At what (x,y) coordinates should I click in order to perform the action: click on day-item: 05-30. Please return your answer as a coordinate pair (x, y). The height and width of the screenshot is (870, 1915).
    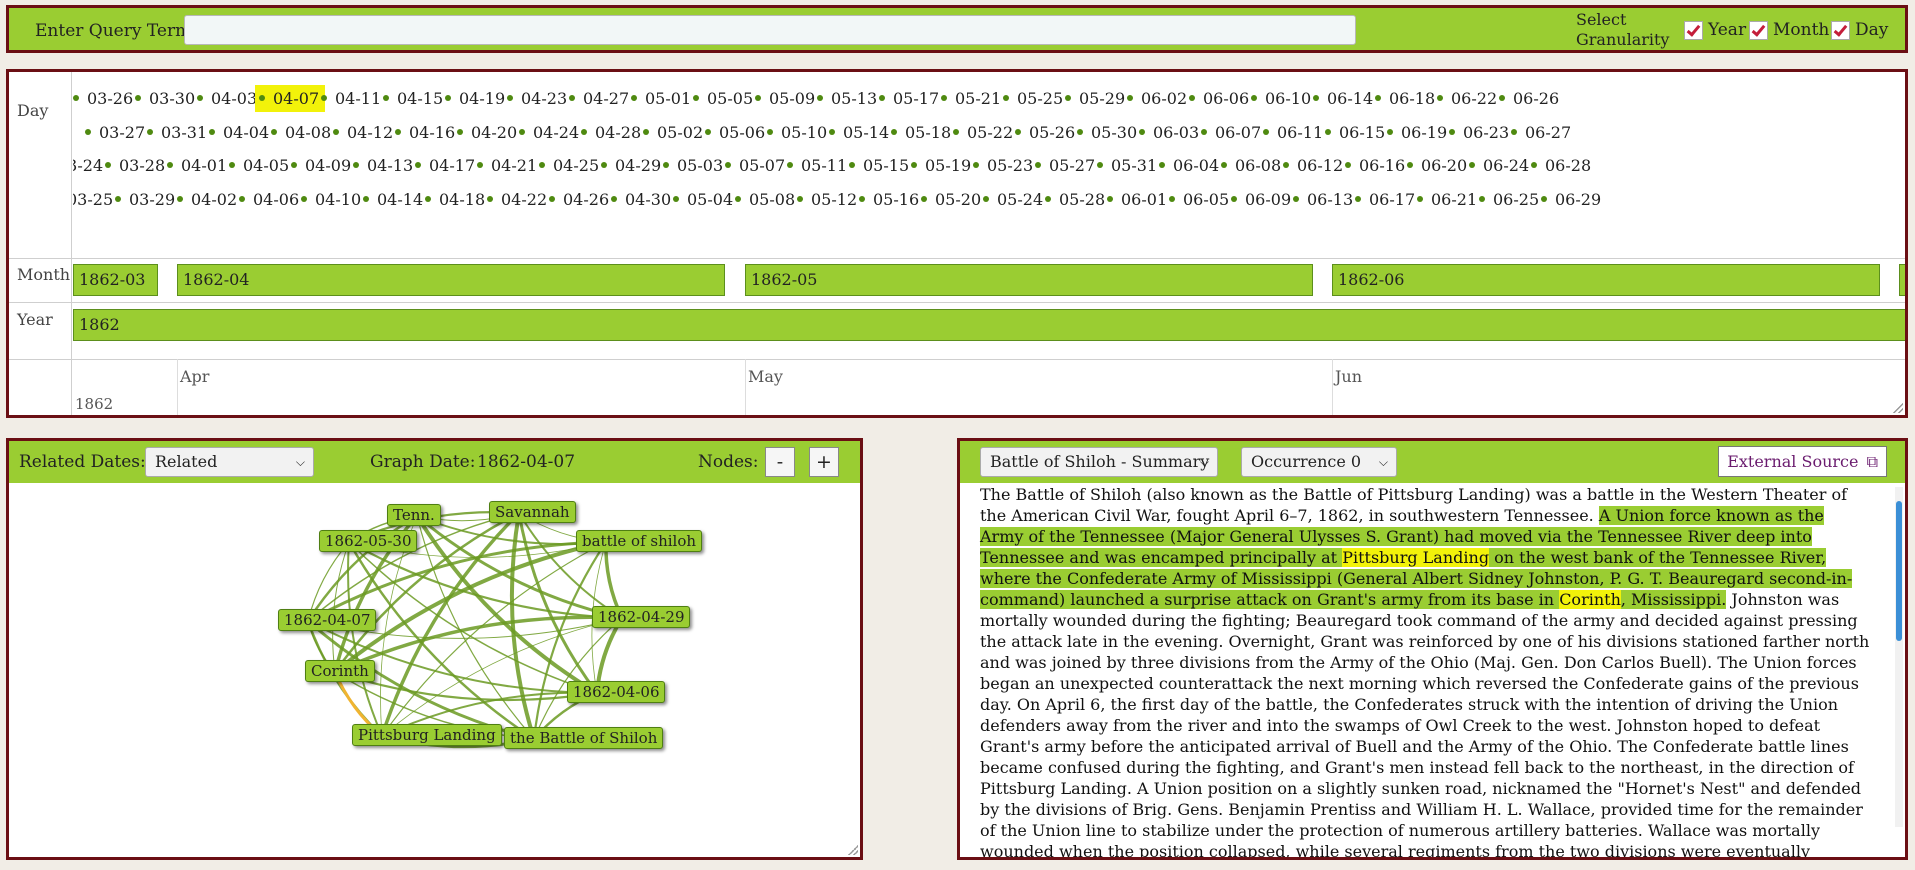
    Looking at the image, I should click on (1107, 132).